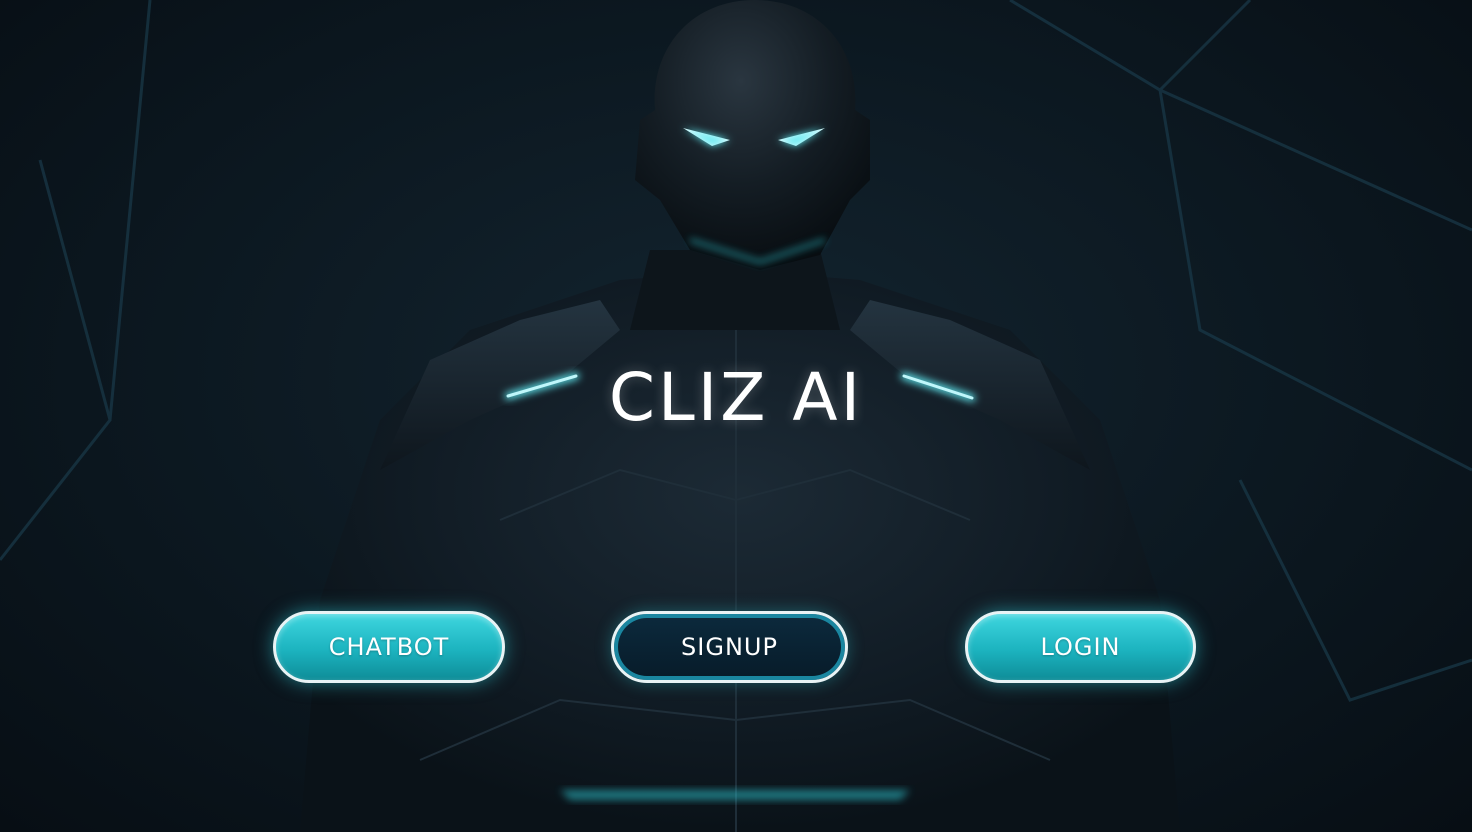 The image size is (1472, 832). Describe the element at coordinates (389, 647) in the screenshot. I see `chatbot-button: CHATBOT` at that location.